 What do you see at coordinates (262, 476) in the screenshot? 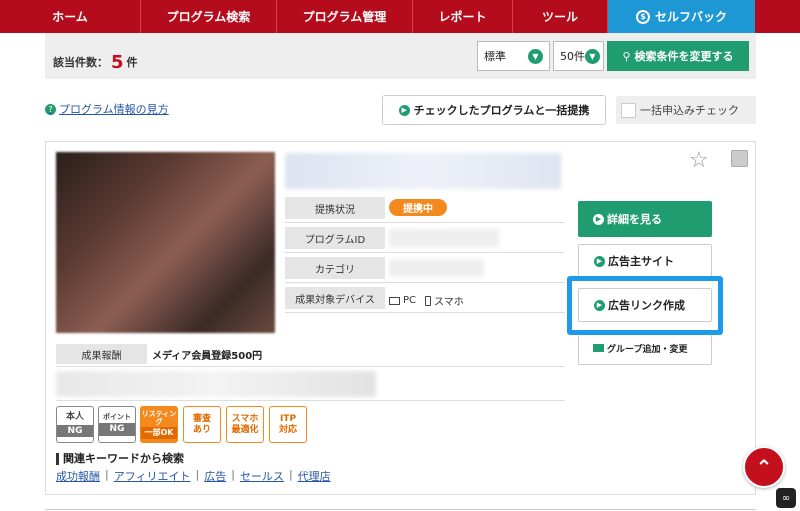
I see `keyword-link: セールス` at bounding box center [262, 476].